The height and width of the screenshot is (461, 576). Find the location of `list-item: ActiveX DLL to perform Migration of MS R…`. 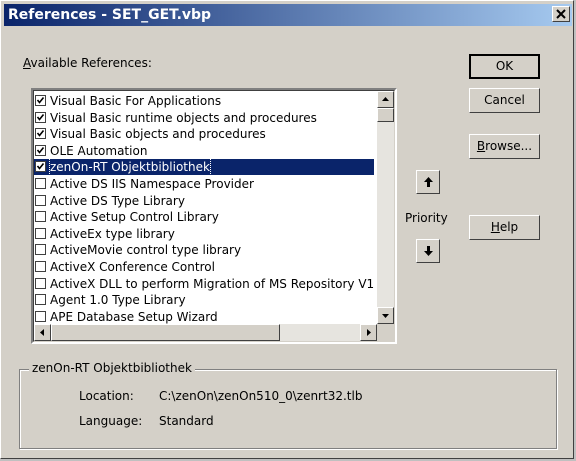

list-item: ActiveX DLL to perform Migration of MS R… is located at coordinates (204, 284).